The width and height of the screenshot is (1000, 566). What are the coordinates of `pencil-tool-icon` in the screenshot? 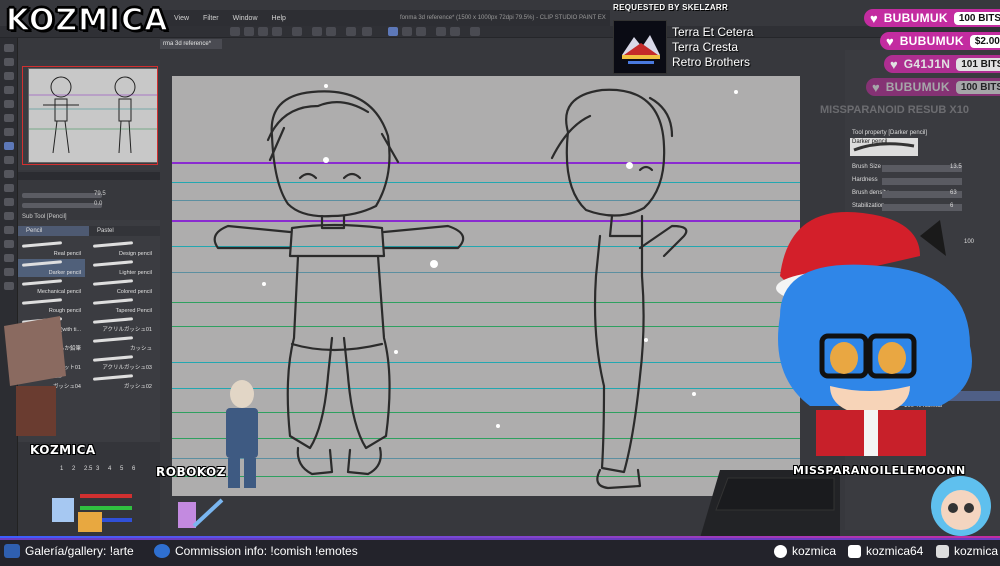 It's located at (9, 146).